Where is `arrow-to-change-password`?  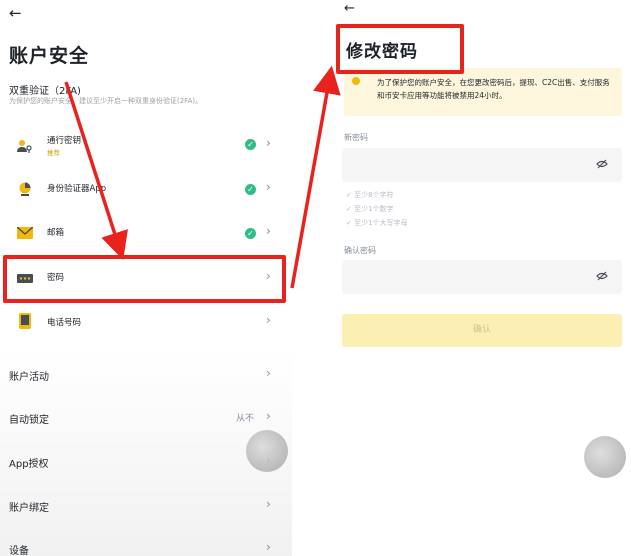
arrow-to-change-password is located at coordinates (315, 177).